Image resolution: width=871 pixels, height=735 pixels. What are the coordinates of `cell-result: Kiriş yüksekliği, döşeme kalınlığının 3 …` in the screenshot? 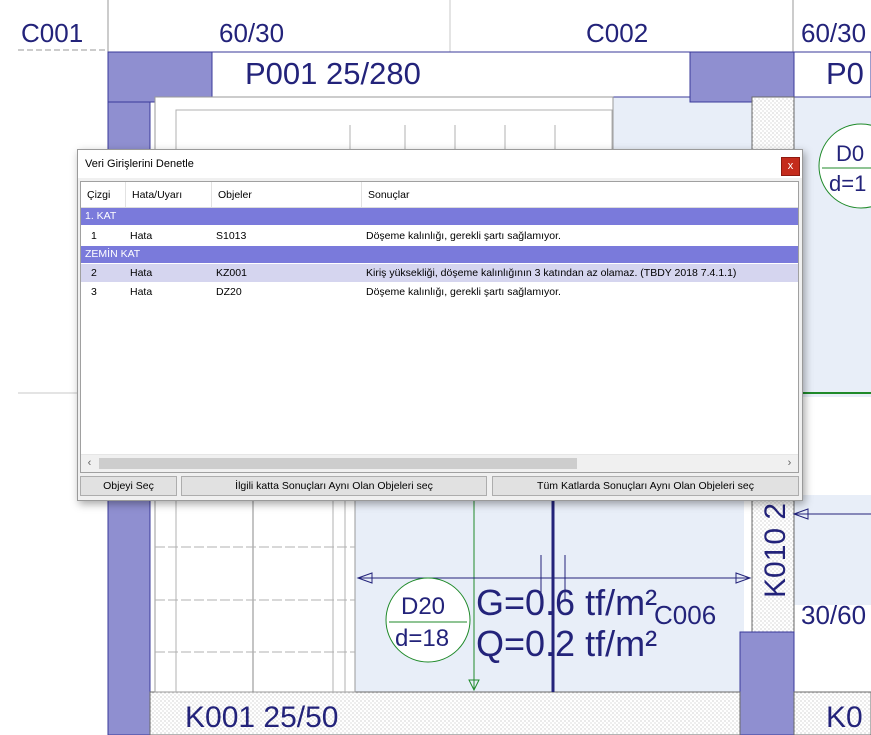 It's located at (551, 273).